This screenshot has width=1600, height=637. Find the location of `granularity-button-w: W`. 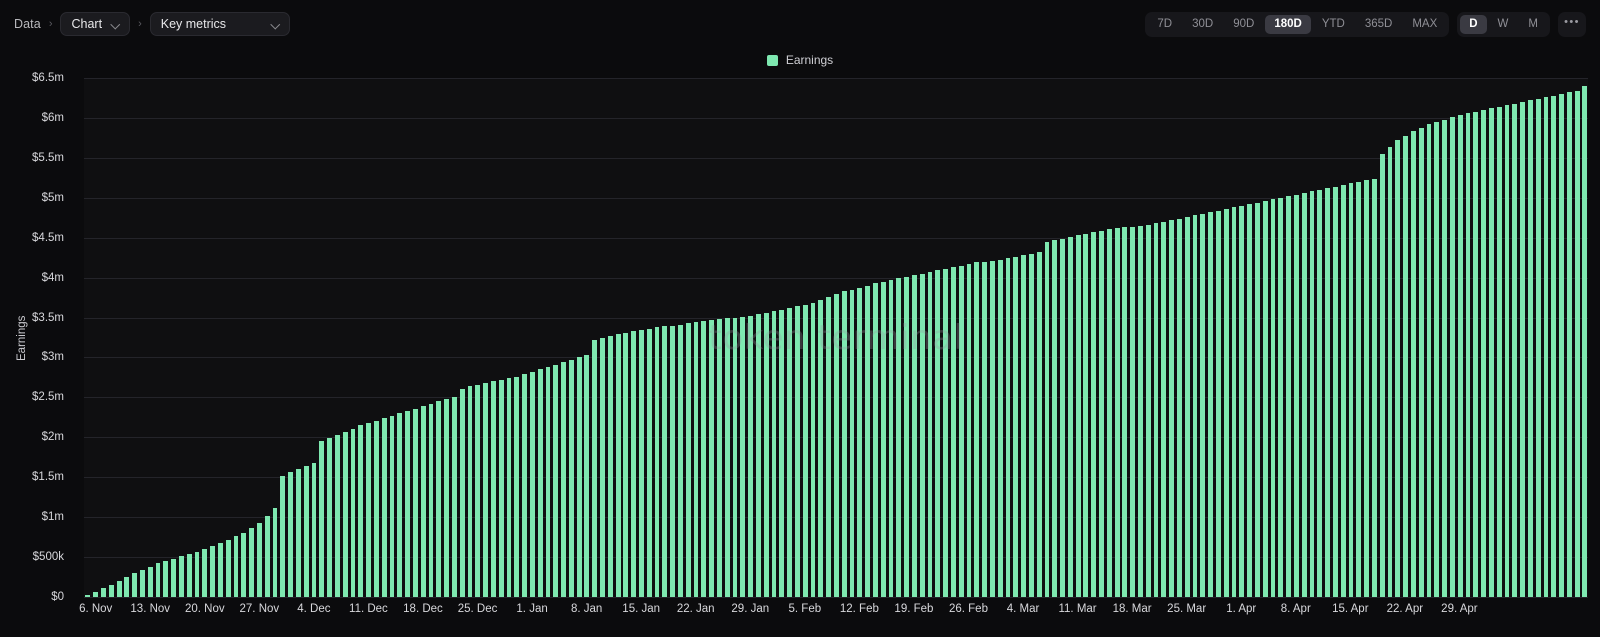

granularity-button-w: W is located at coordinates (1503, 24).